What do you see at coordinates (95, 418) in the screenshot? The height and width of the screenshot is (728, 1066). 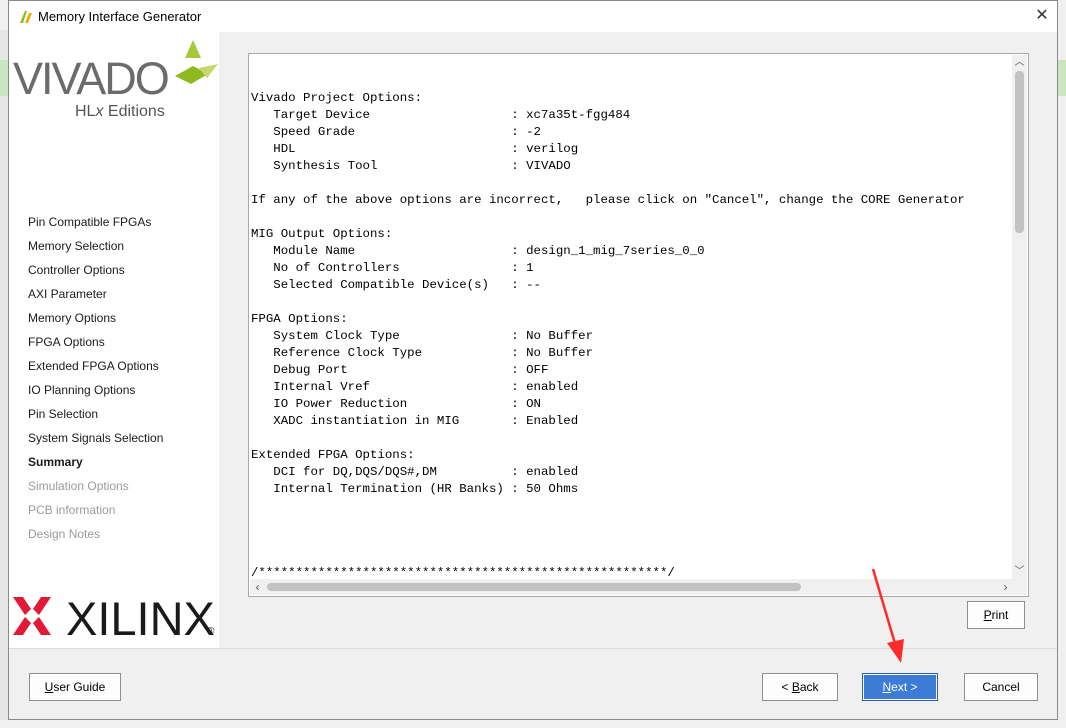 I see `nav-item-pin-selection: Pin Selection` at bounding box center [95, 418].